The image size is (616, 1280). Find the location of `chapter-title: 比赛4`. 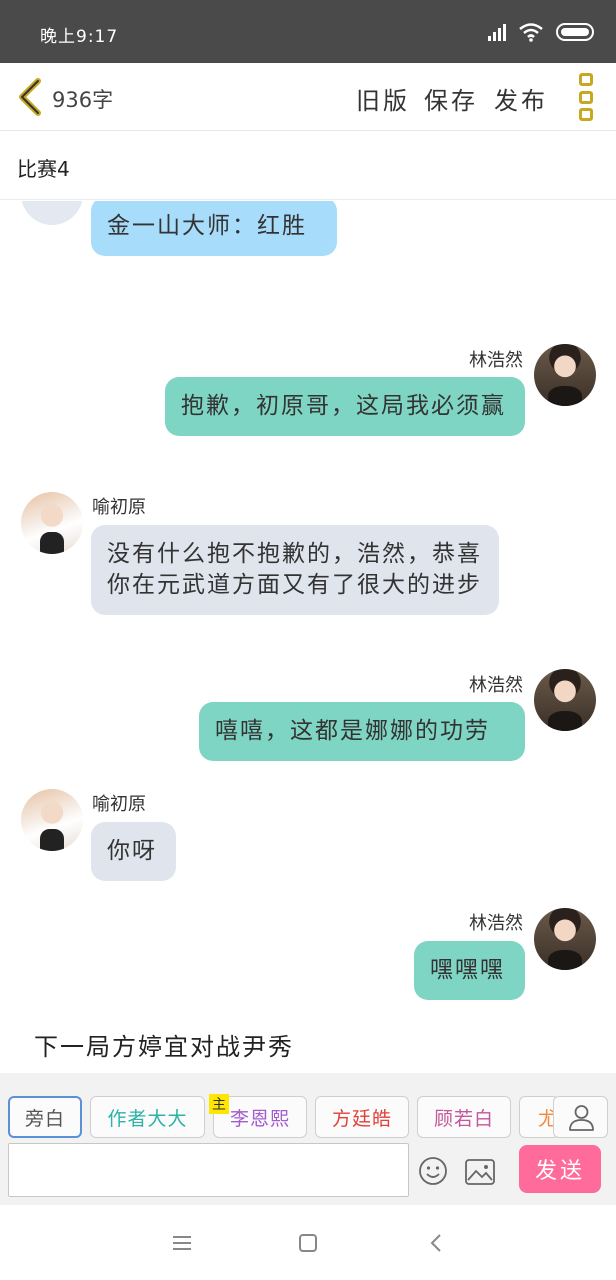

chapter-title: 比赛4 is located at coordinates (43, 167).